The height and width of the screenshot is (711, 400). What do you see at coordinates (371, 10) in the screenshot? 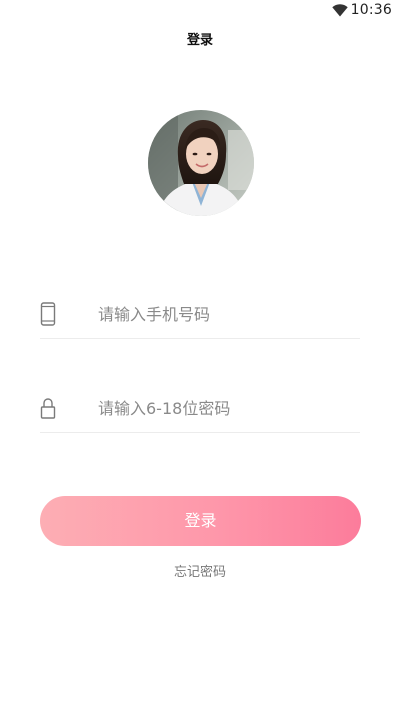
I see `status-time: 10:36` at bounding box center [371, 10].